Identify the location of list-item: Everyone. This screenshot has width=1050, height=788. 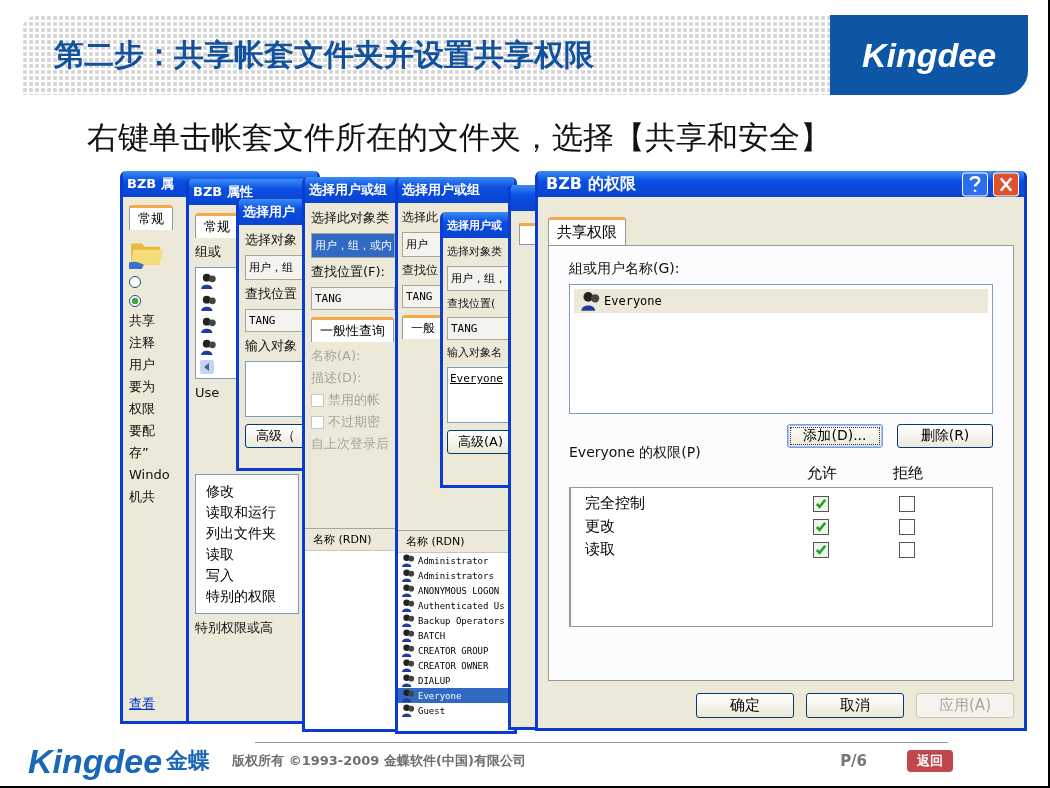
(781, 301).